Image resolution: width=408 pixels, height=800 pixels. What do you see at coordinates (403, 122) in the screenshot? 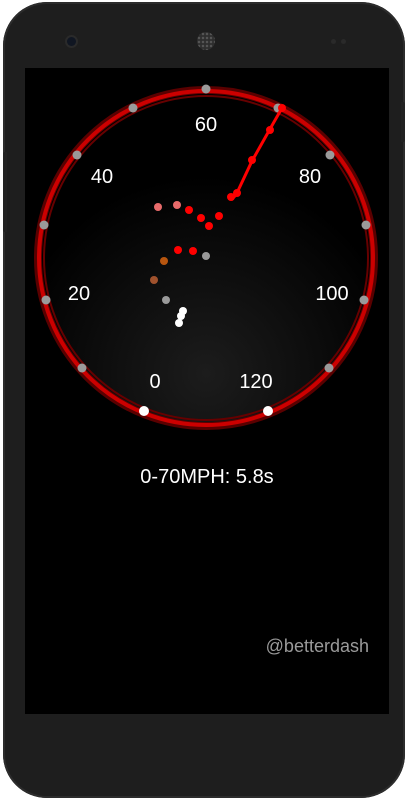
I see `power-button` at bounding box center [403, 122].